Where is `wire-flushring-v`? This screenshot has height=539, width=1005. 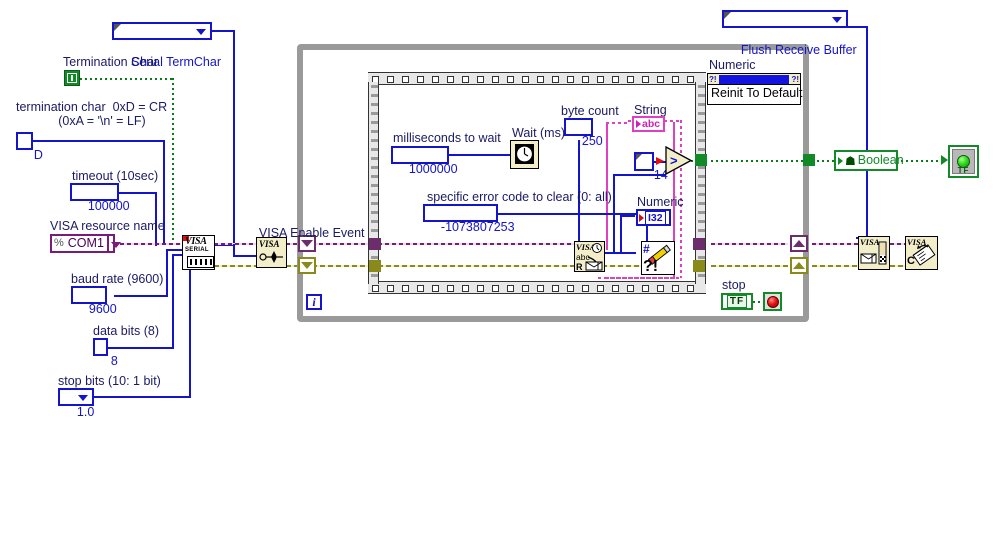 wire-flushring-v is located at coordinates (867, 132).